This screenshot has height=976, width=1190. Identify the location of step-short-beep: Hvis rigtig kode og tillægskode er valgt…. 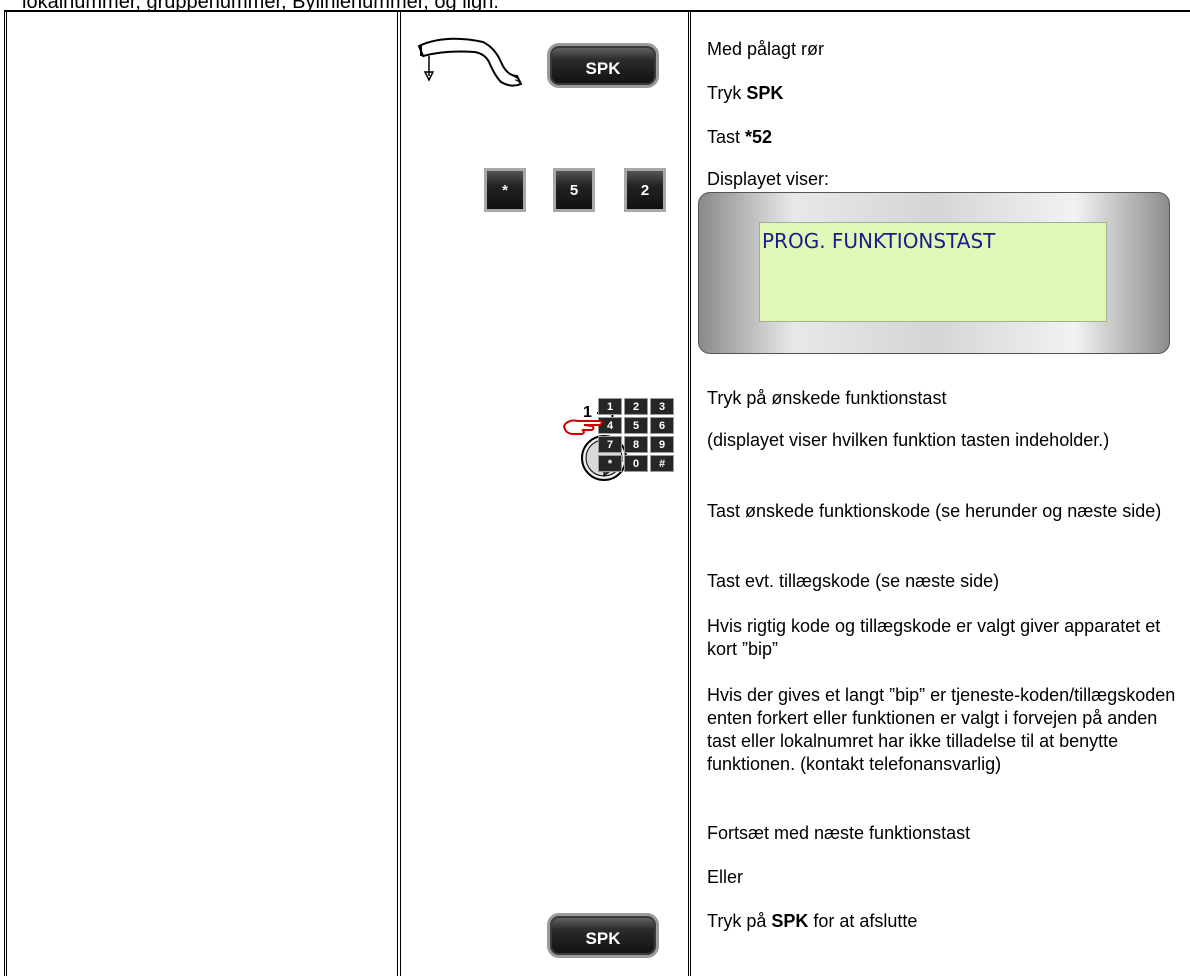
(934, 637).